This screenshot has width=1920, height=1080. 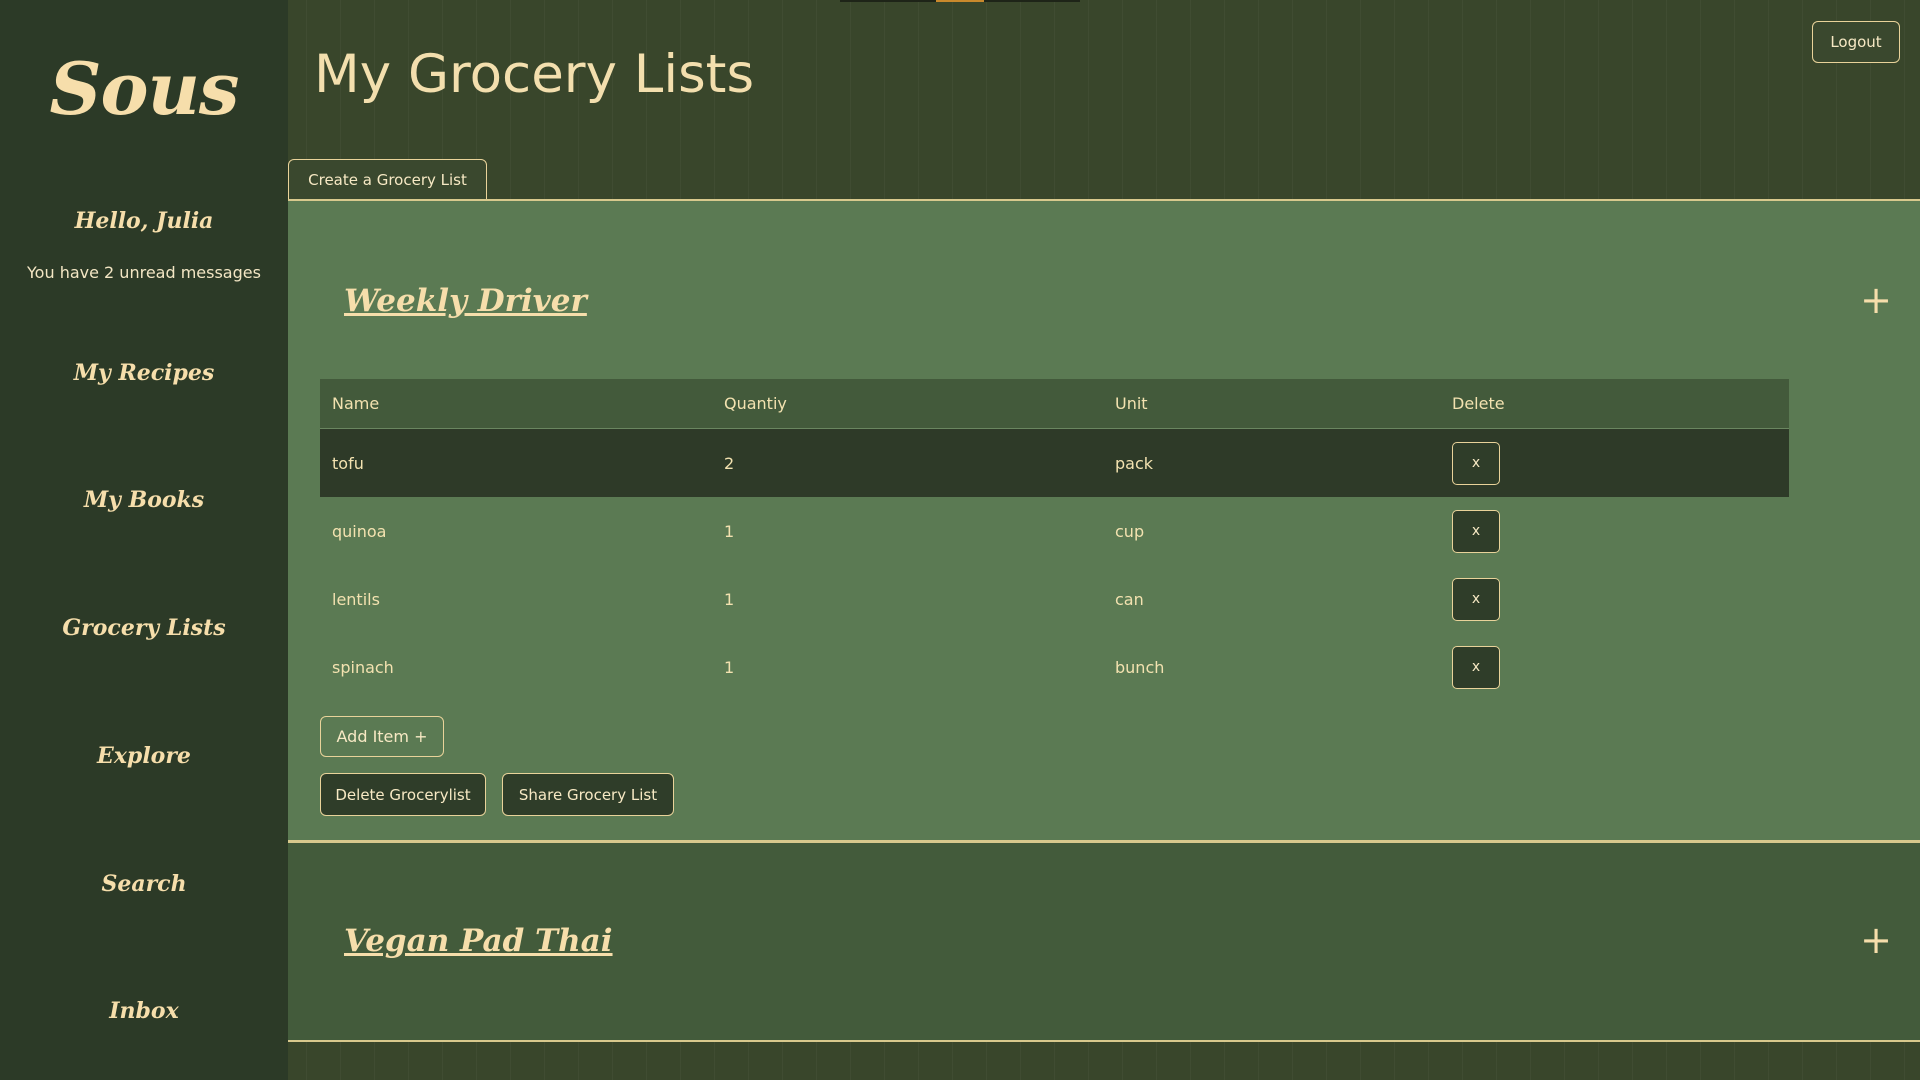 What do you see at coordinates (1054, 667) in the screenshot?
I see `table-row: spinach 1 bunch x` at bounding box center [1054, 667].